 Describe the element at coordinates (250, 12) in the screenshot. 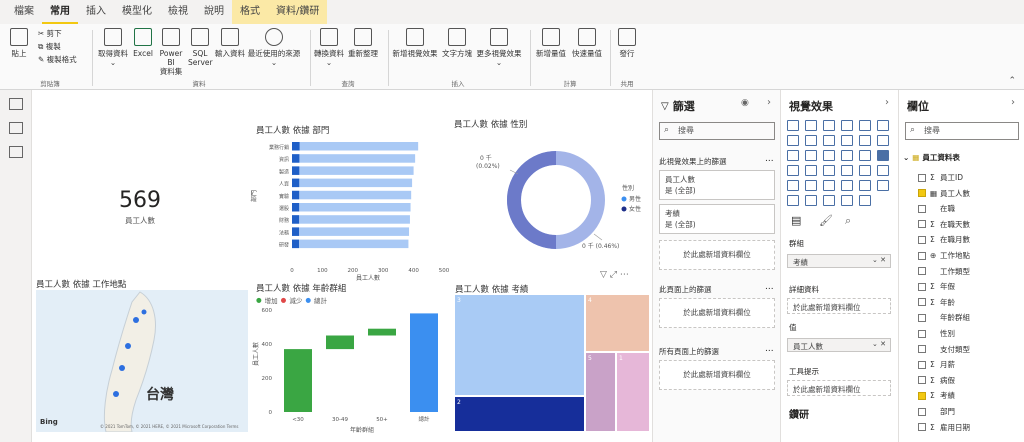

I see `tab-format: 格式` at that location.